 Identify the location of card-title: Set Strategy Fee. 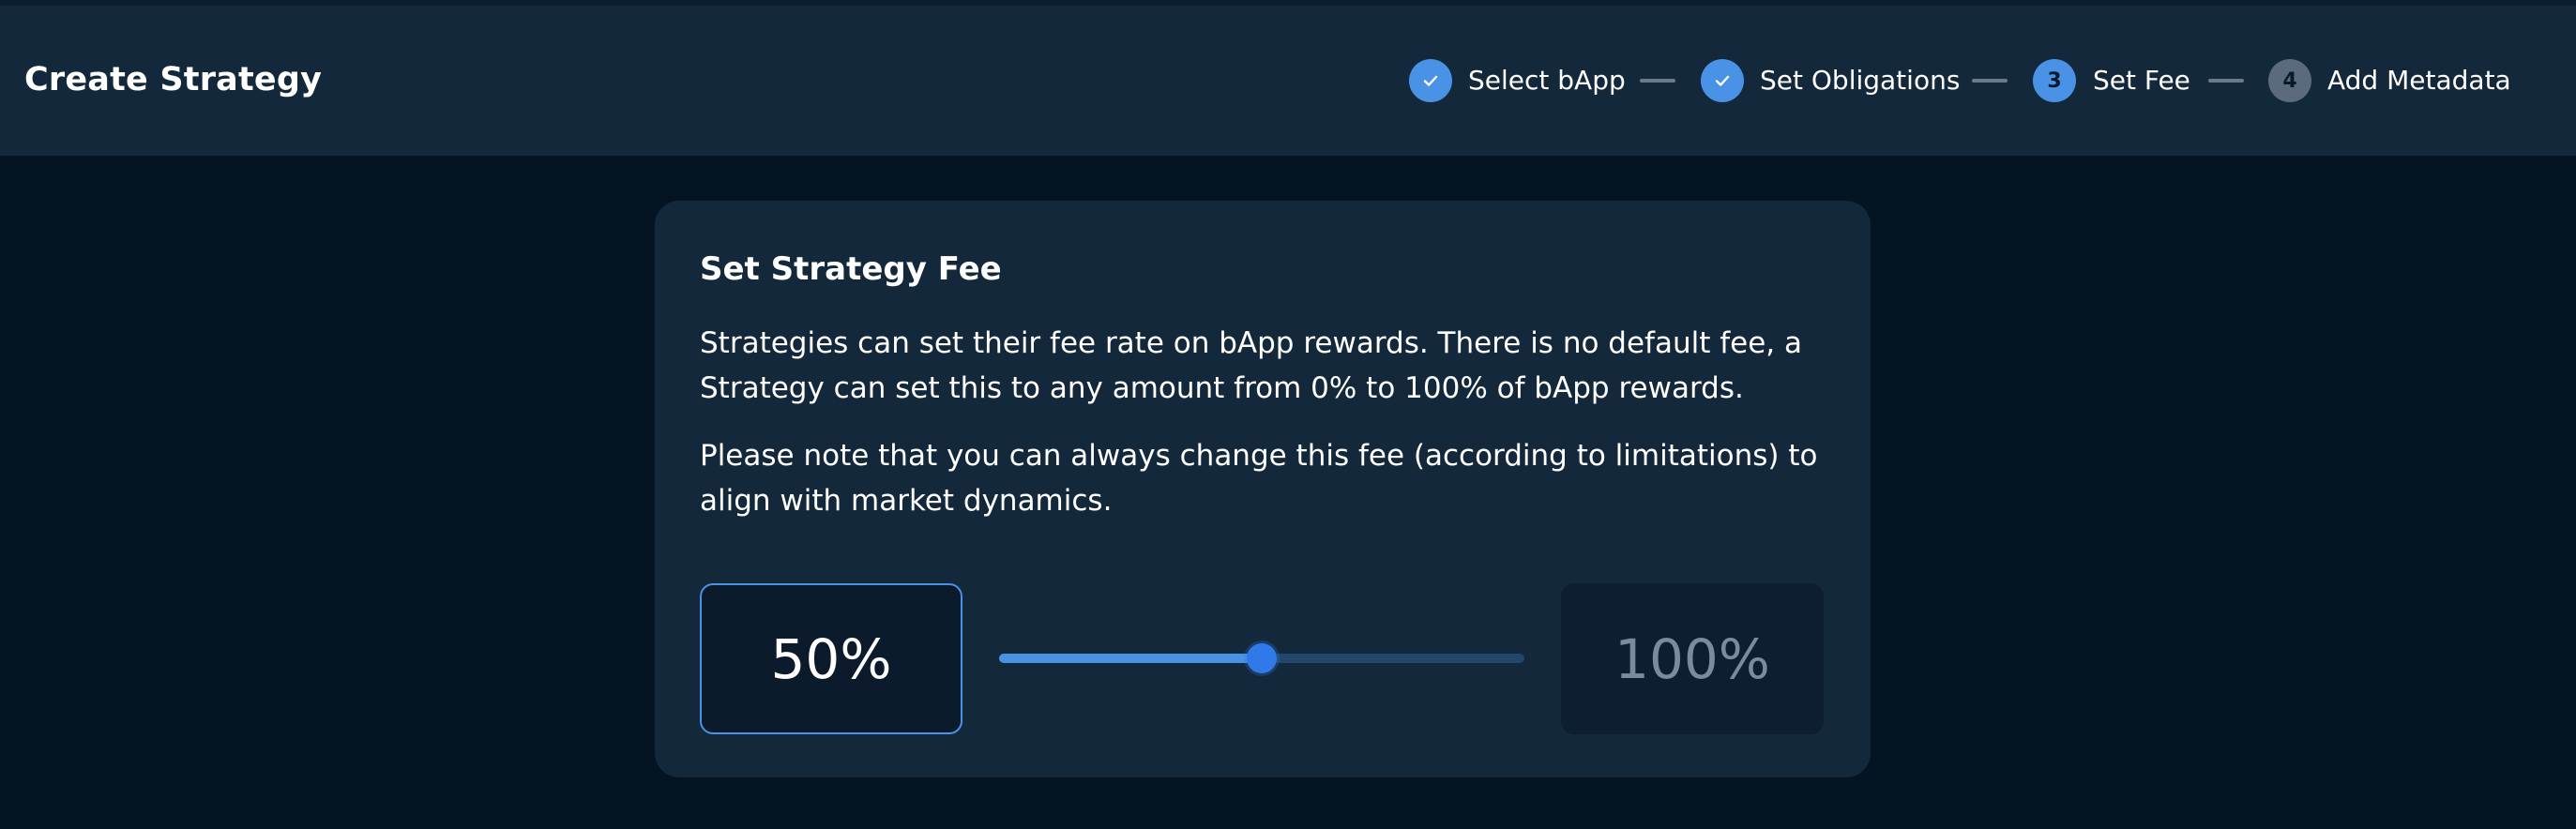
(851, 269).